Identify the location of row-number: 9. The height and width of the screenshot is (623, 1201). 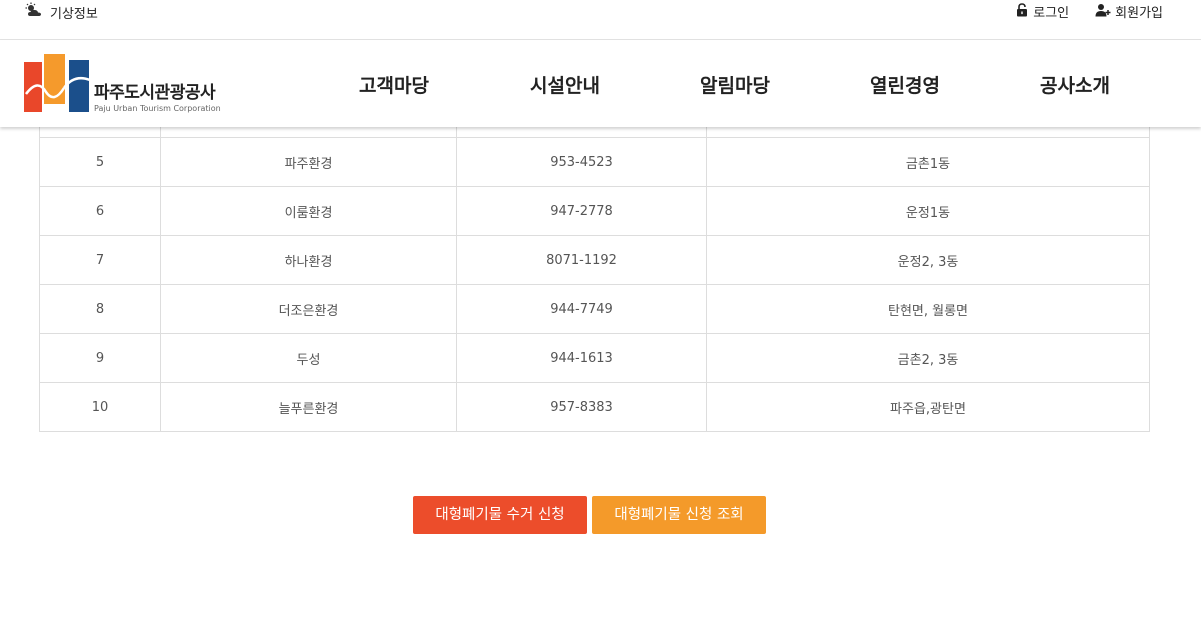
(100, 358).